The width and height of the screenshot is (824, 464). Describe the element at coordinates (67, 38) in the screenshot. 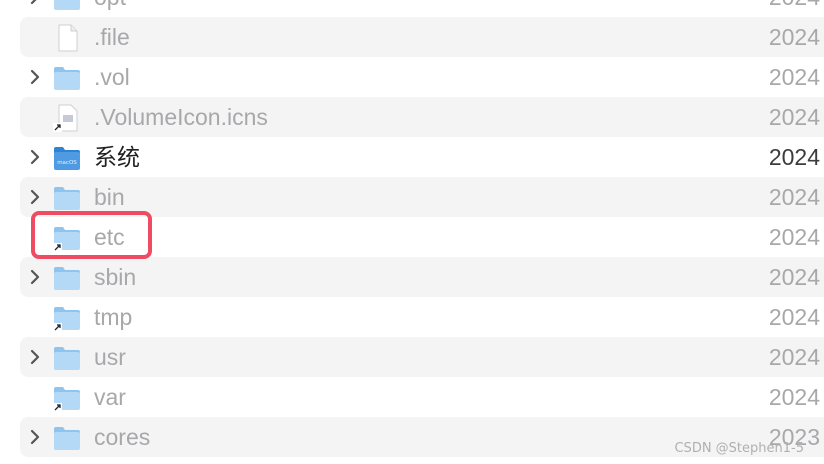

I see `file-icon` at that location.